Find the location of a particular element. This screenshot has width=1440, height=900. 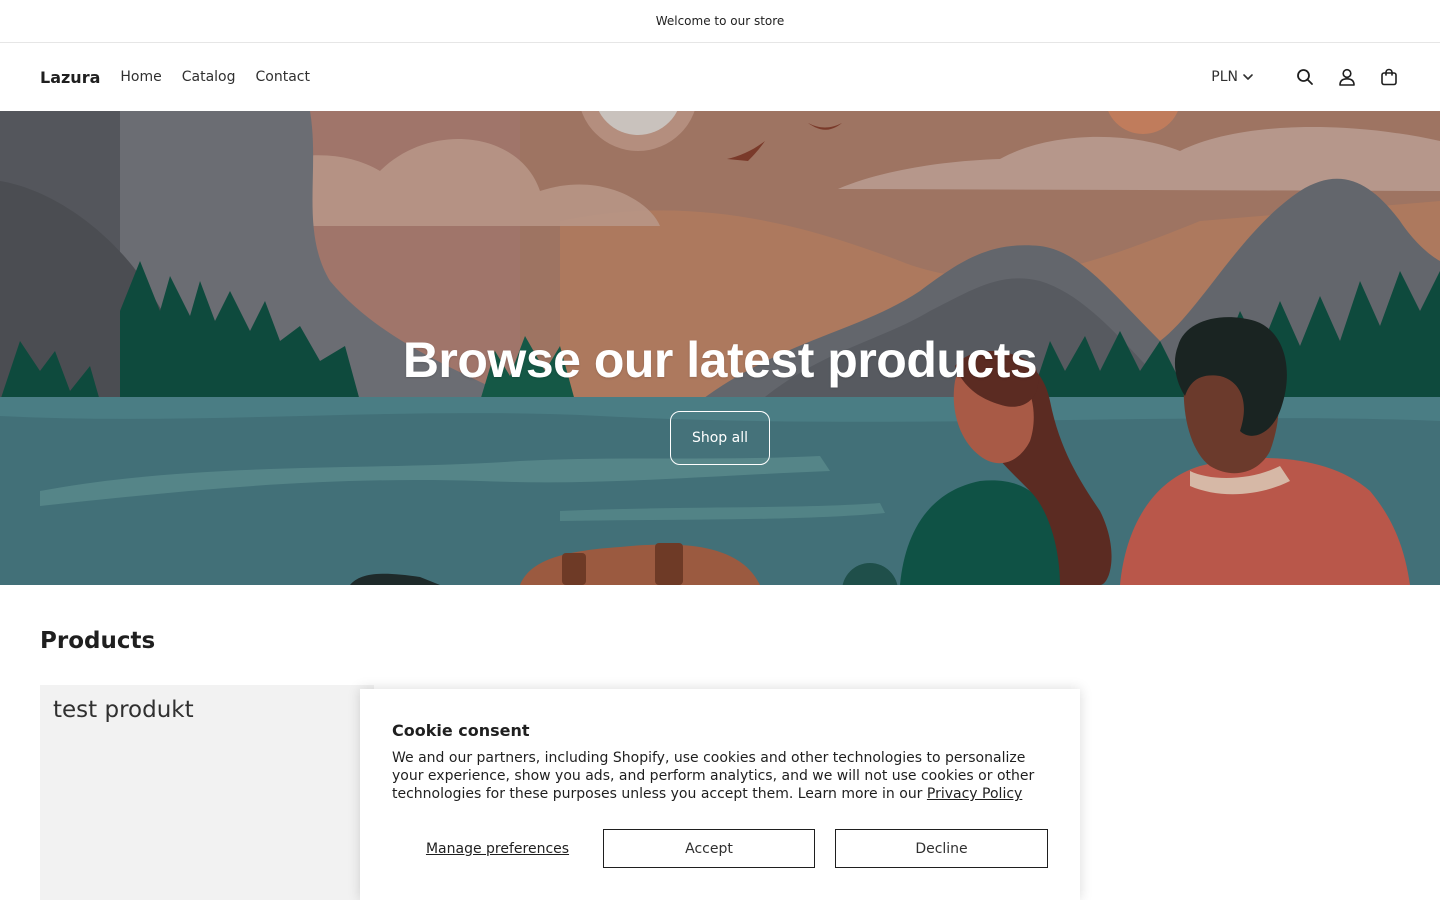

product-card: test produkt is located at coordinates (207, 792).